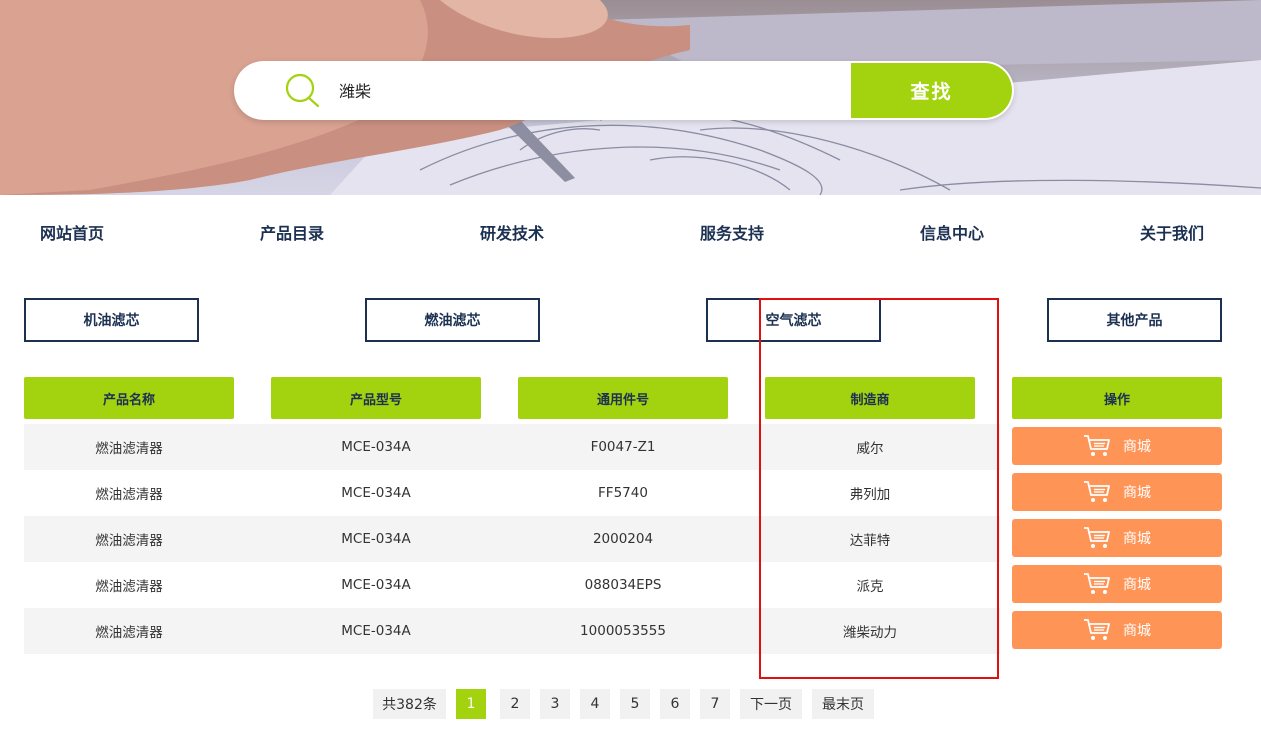  Describe the element at coordinates (870, 541) in the screenshot. I see `cell-maker: 达菲特` at that location.